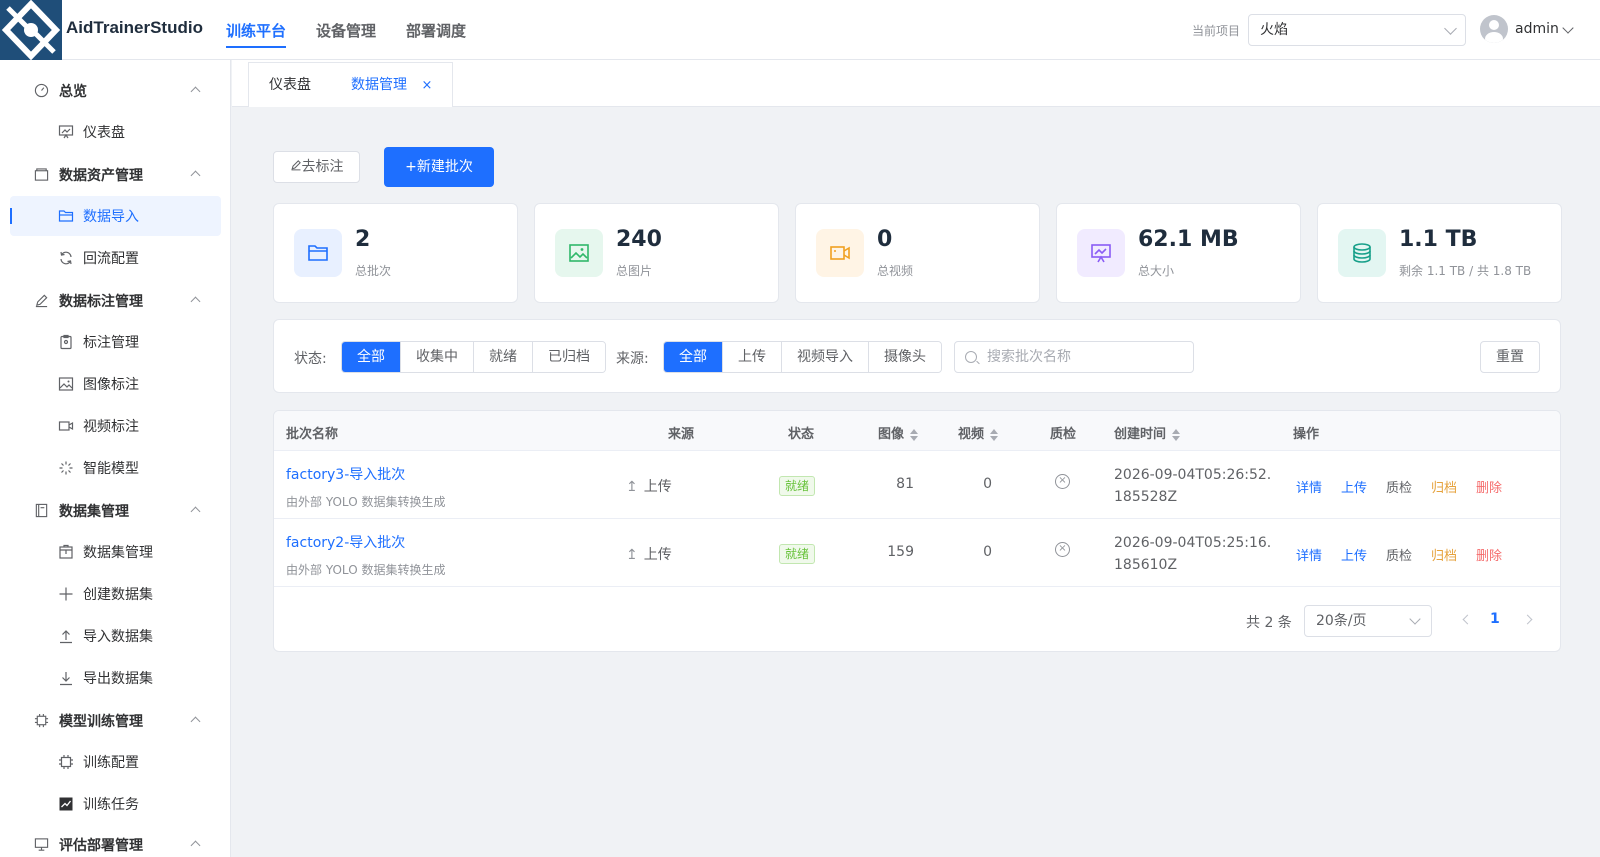 Image resolution: width=1600 pixels, height=857 pixels. I want to click on stat-card-batches: 2 总批次, so click(395, 253).